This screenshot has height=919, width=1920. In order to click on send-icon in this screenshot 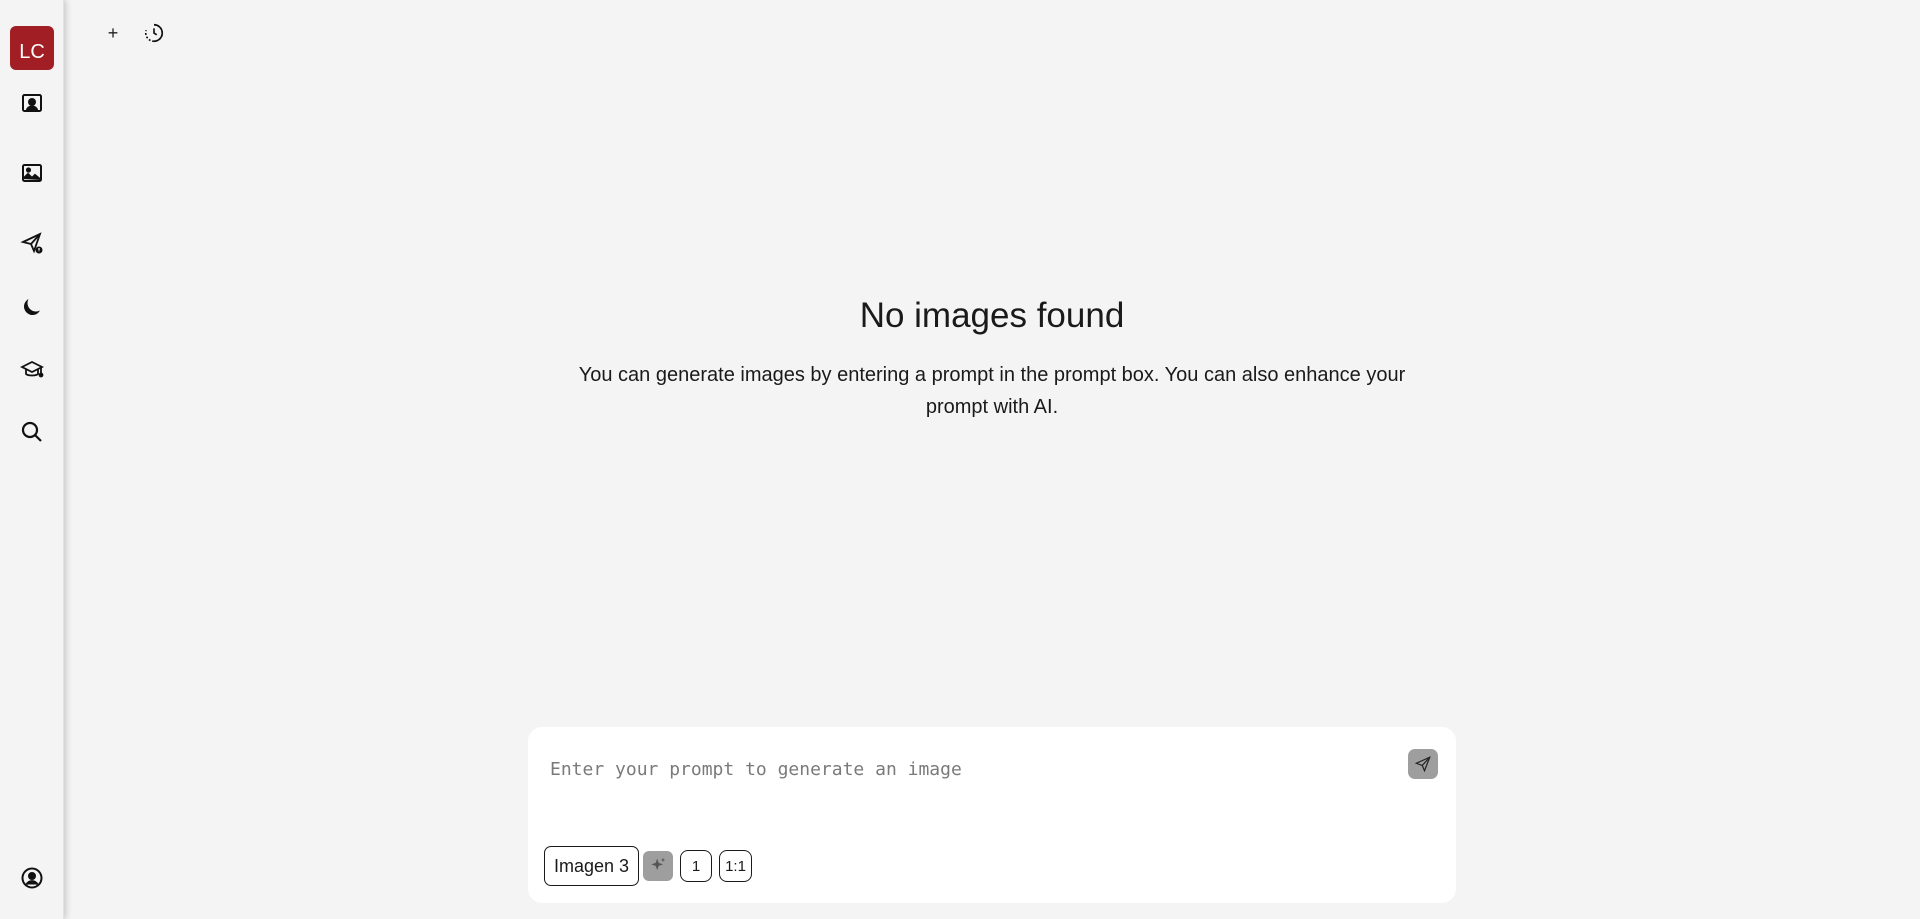, I will do `click(1422, 764)`.